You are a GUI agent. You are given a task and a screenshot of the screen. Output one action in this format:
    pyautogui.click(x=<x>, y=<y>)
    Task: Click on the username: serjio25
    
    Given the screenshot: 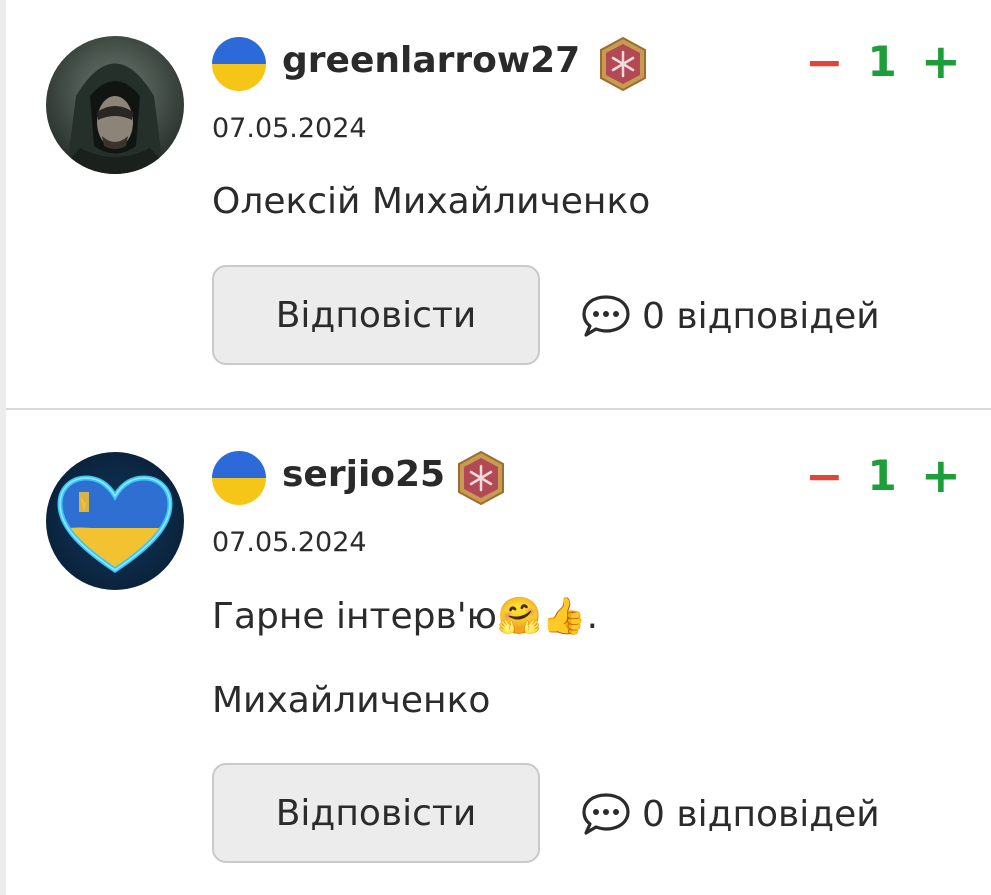 What is the action you would take?
    pyautogui.click(x=363, y=474)
    